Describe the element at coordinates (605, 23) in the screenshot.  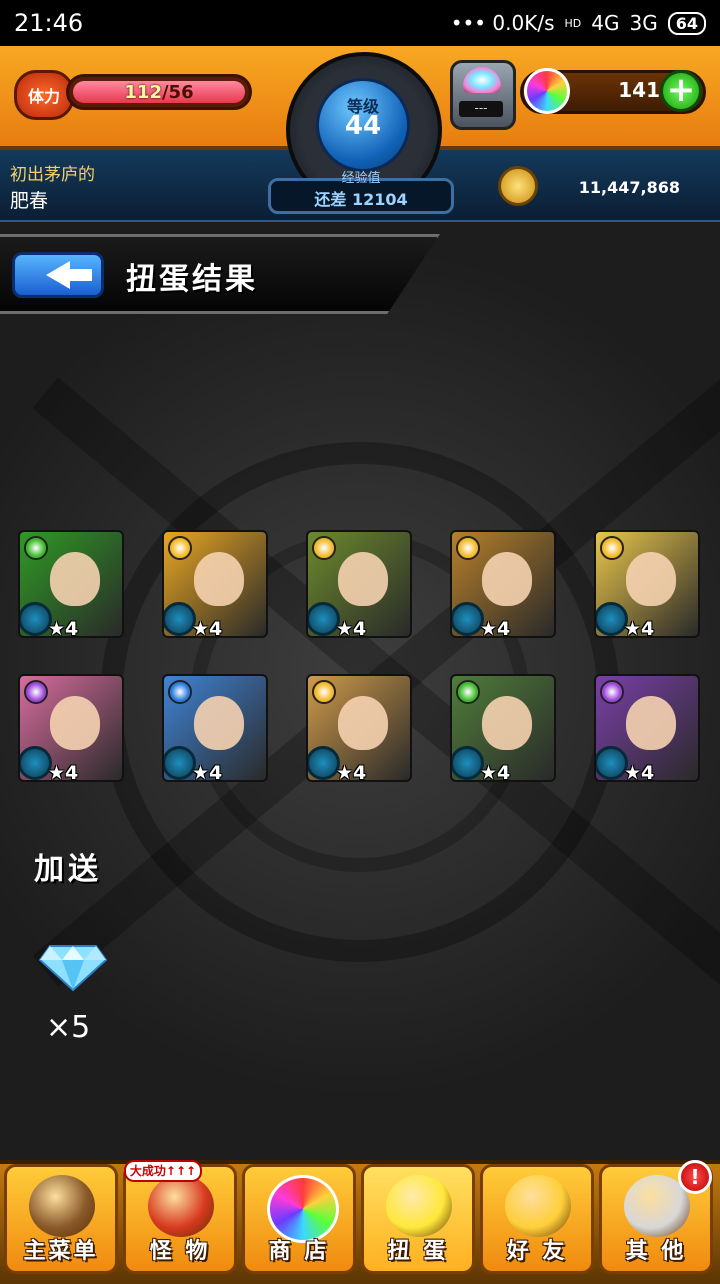
I see `signal-4g: 4G` at that location.